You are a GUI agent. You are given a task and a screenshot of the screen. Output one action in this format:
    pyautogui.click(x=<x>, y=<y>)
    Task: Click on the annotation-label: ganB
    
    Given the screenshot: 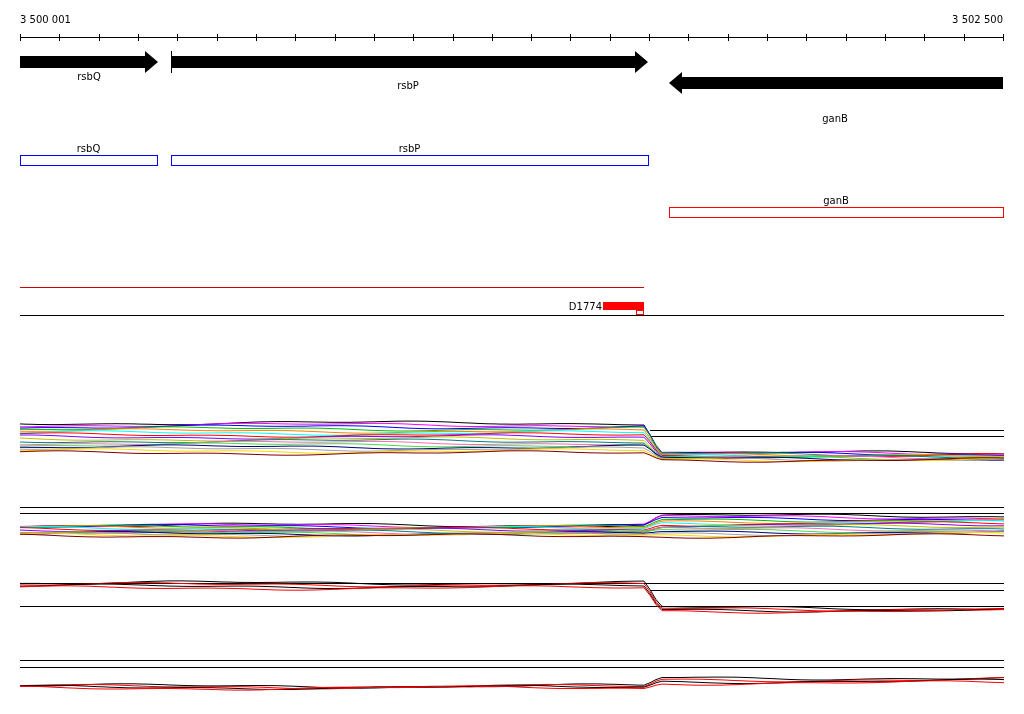 What is the action you would take?
    pyautogui.click(x=836, y=200)
    